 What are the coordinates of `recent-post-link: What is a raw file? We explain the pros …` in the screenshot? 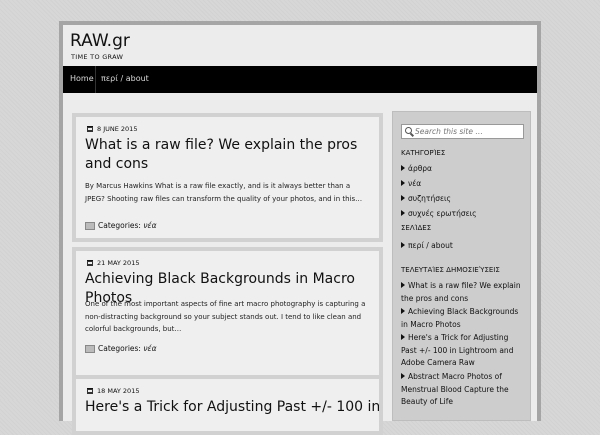 It's located at (462, 292).